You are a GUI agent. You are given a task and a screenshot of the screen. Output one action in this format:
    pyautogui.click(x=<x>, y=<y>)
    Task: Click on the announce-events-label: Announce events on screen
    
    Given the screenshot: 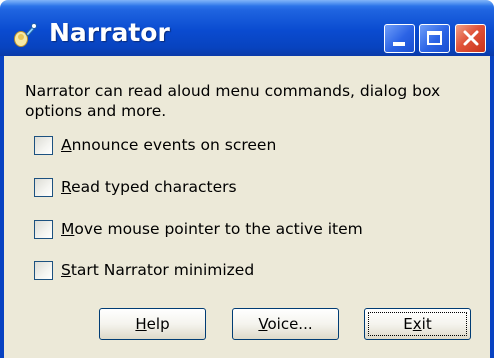 What is the action you would take?
    pyautogui.click(x=168, y=145)
    